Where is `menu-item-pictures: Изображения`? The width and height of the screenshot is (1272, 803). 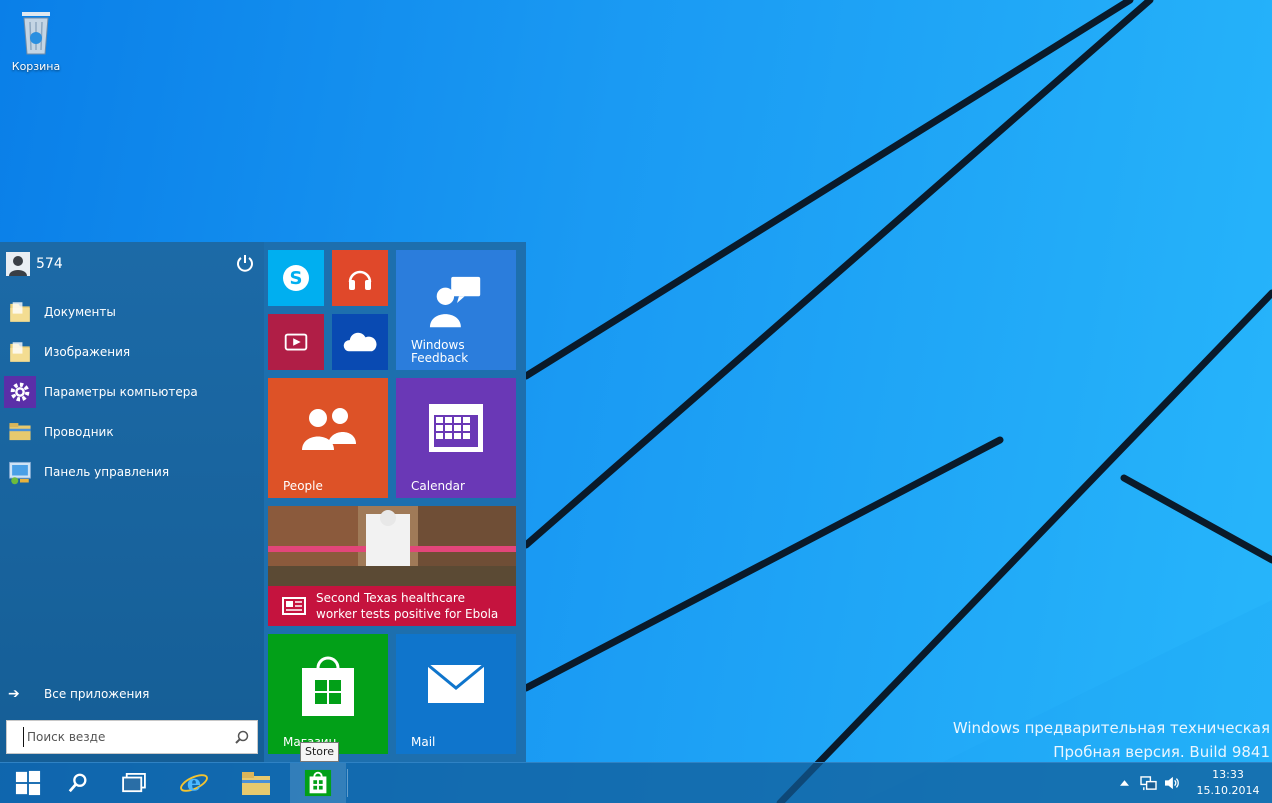 menu-item-pictures: Изображения is located at coordinates (130, 352).